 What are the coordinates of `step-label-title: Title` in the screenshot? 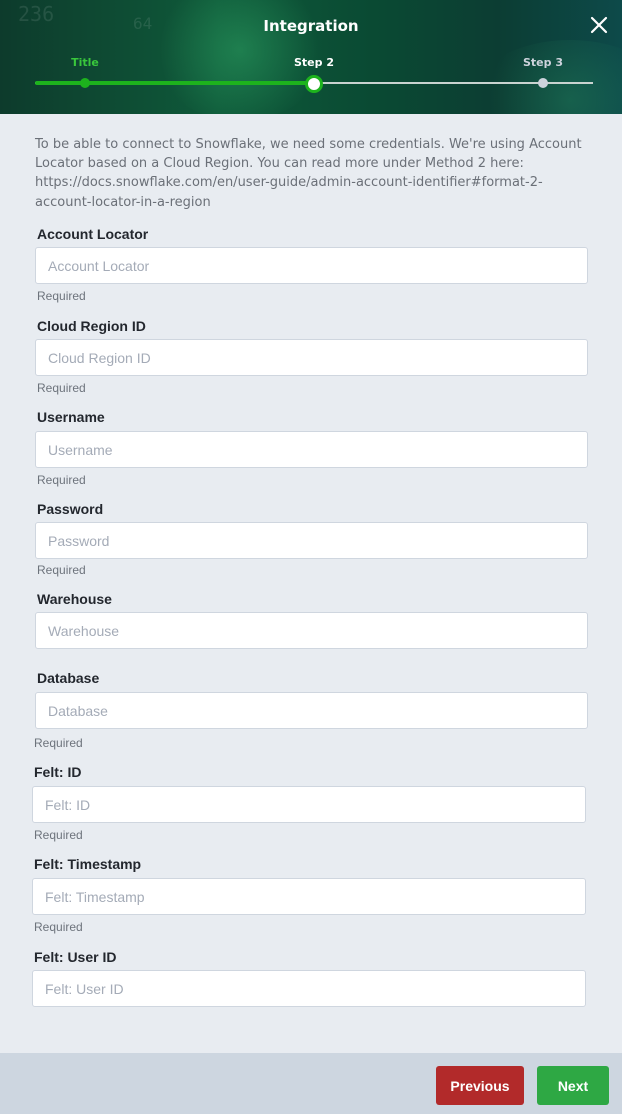 It's located at (85, 62).